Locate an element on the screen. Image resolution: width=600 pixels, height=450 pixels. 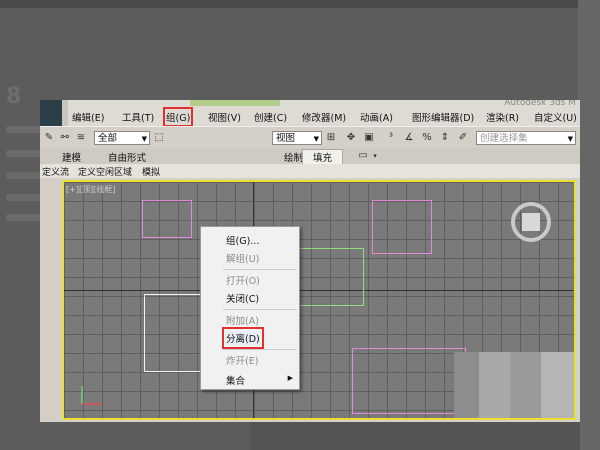
tab-modeling: 建模 is located at coordinates (71, 157).